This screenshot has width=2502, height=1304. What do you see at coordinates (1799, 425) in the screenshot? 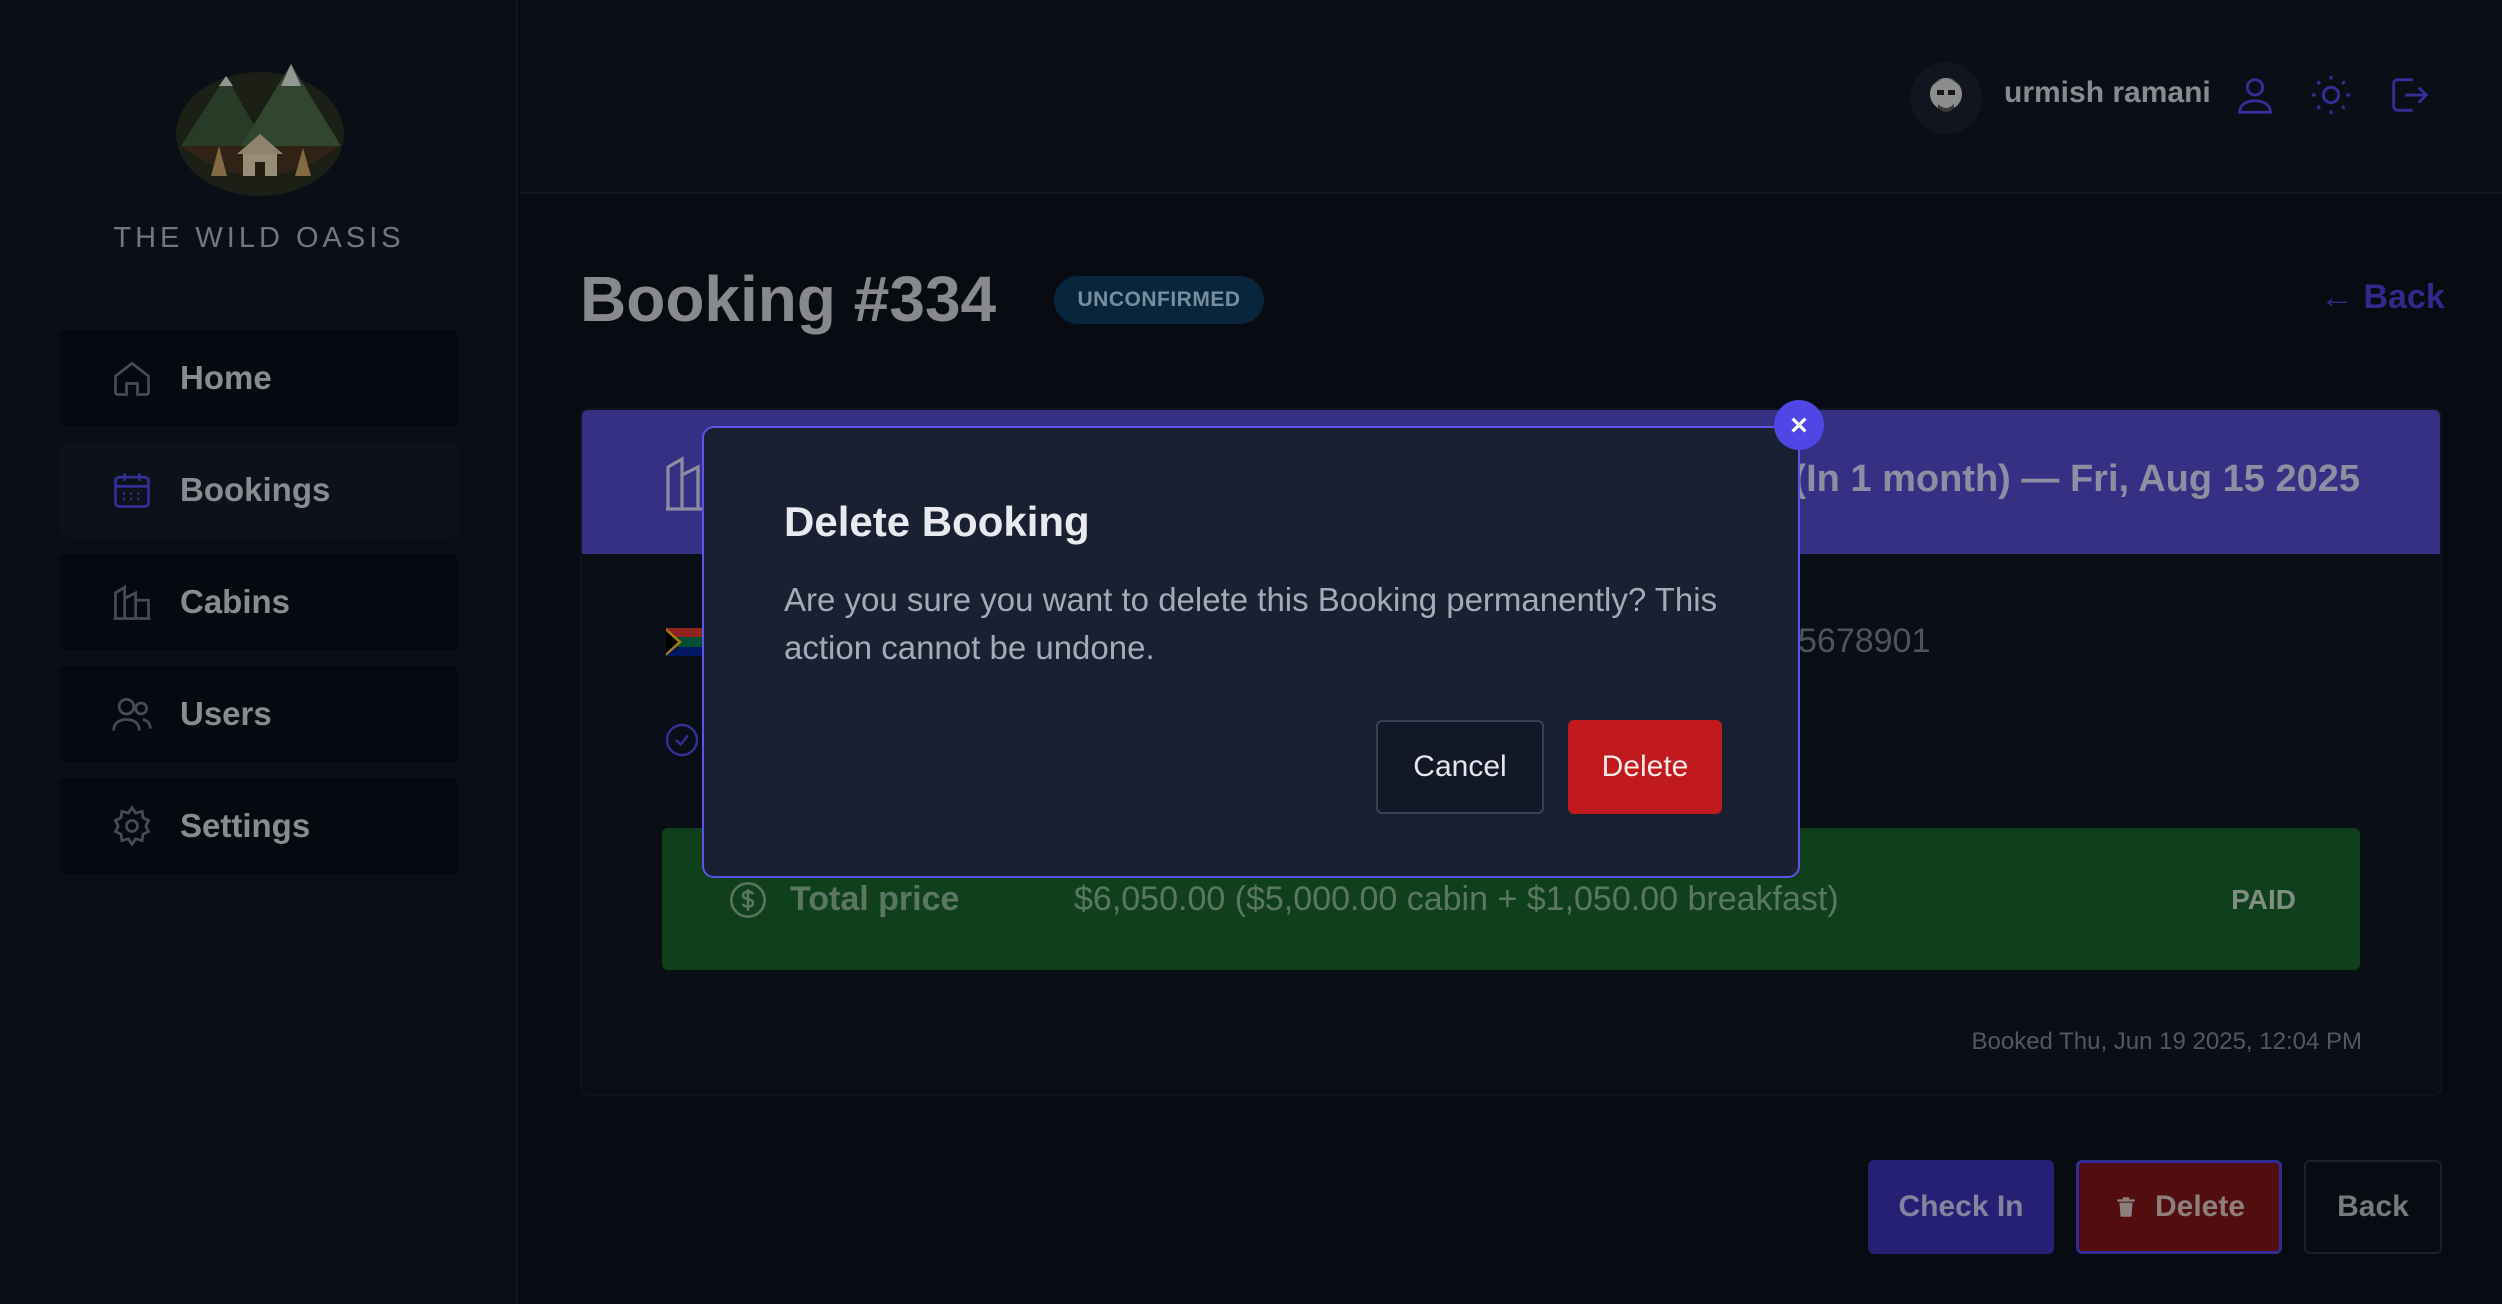
I see `close-icon` at bounding box center [1799, 425].